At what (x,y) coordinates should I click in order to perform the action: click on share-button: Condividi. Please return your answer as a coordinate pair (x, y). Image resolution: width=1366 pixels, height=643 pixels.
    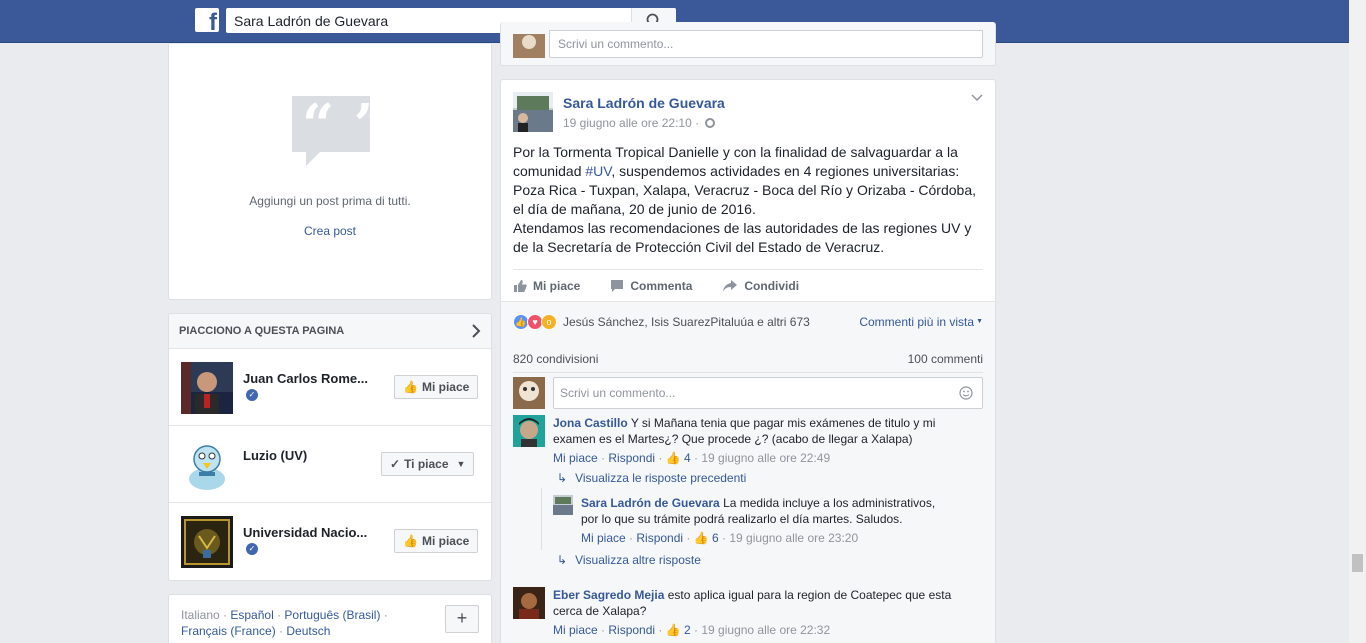
    Looking at the image, I should click on (760, 286).